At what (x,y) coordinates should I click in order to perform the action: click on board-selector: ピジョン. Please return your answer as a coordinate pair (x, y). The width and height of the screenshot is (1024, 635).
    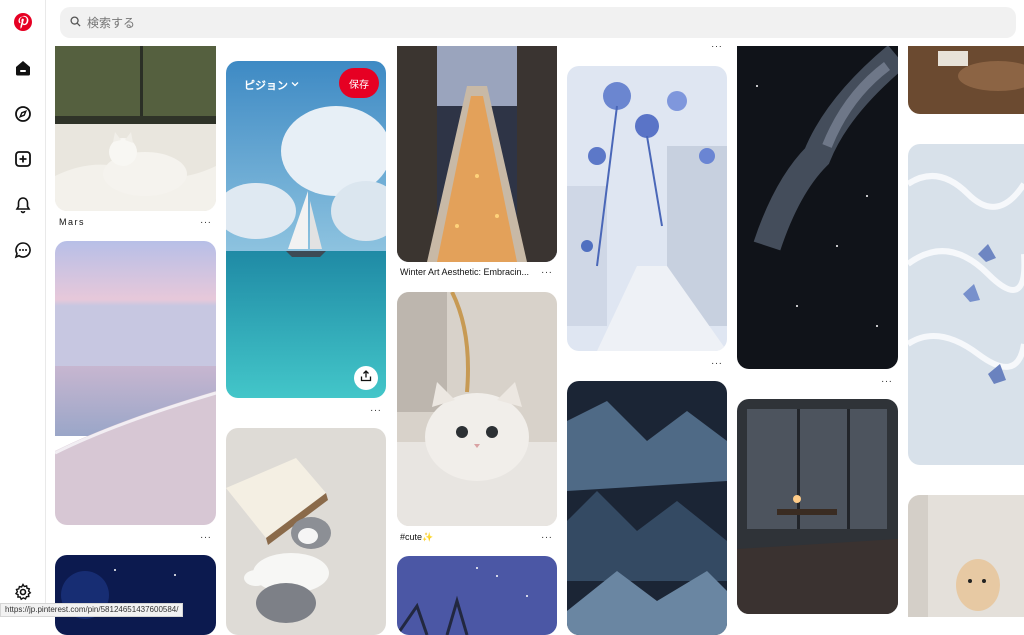
    Looking at the image, I should click on (271, 85).